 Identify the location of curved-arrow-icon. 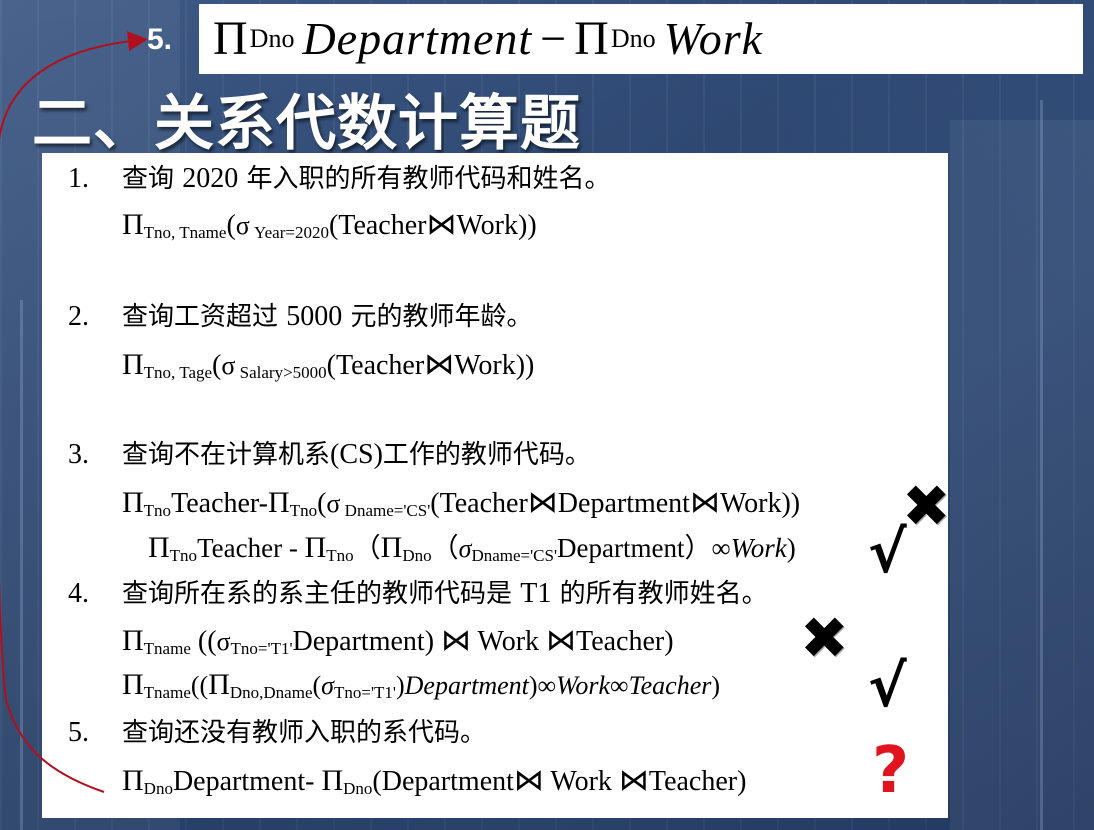
(74, 412).